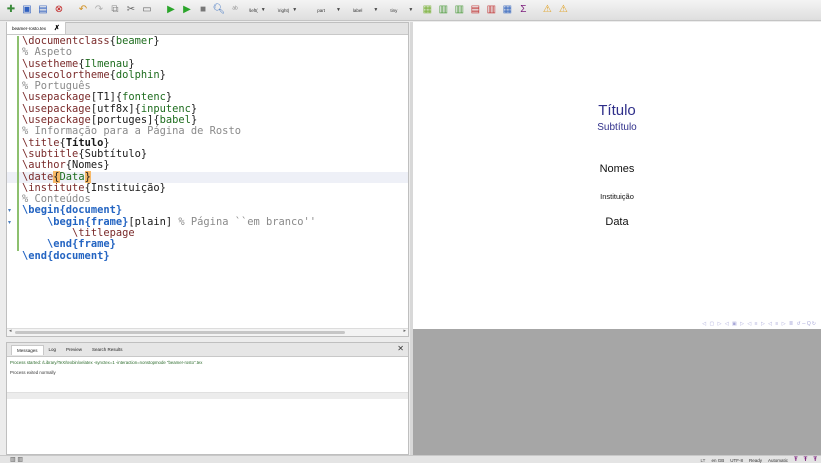  Describe the element at coordinates (207, 423) in the screenshot. I see `messages-subpanel` at that location.